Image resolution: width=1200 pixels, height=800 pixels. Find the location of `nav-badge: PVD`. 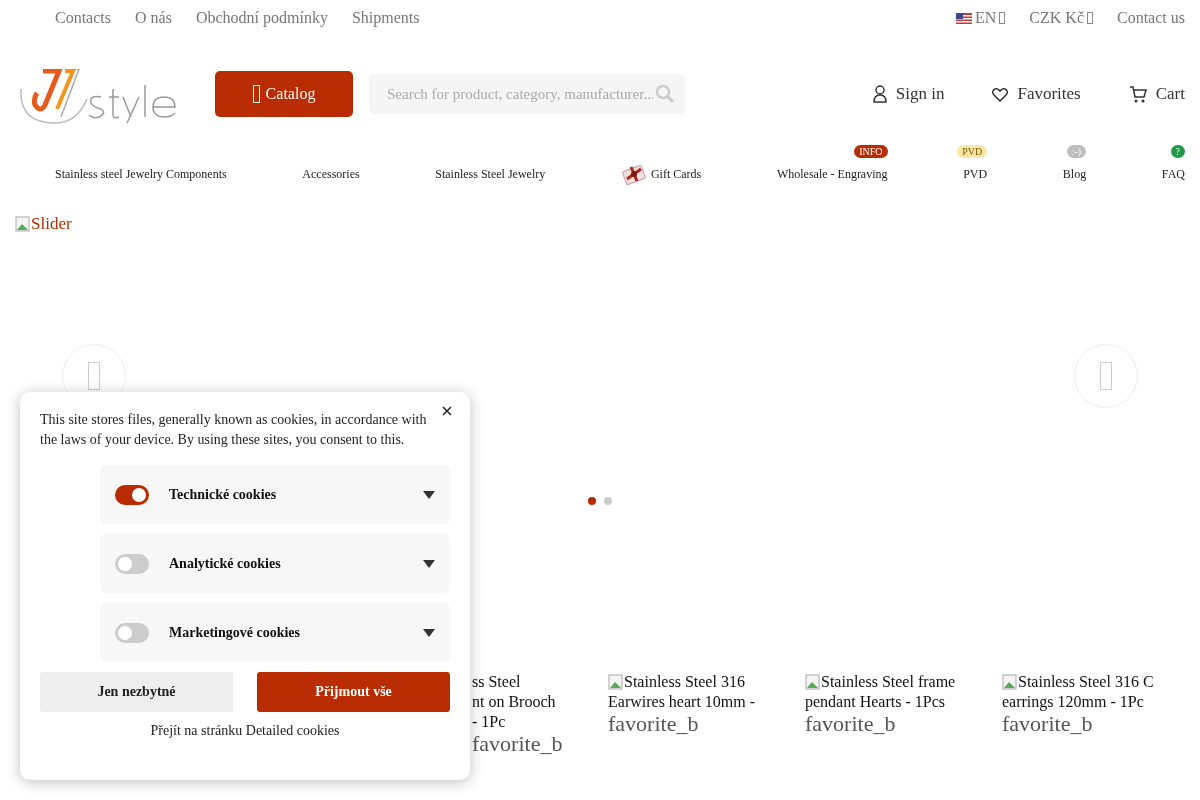

nav-badge: PVD is located at coordinates (972, 151).